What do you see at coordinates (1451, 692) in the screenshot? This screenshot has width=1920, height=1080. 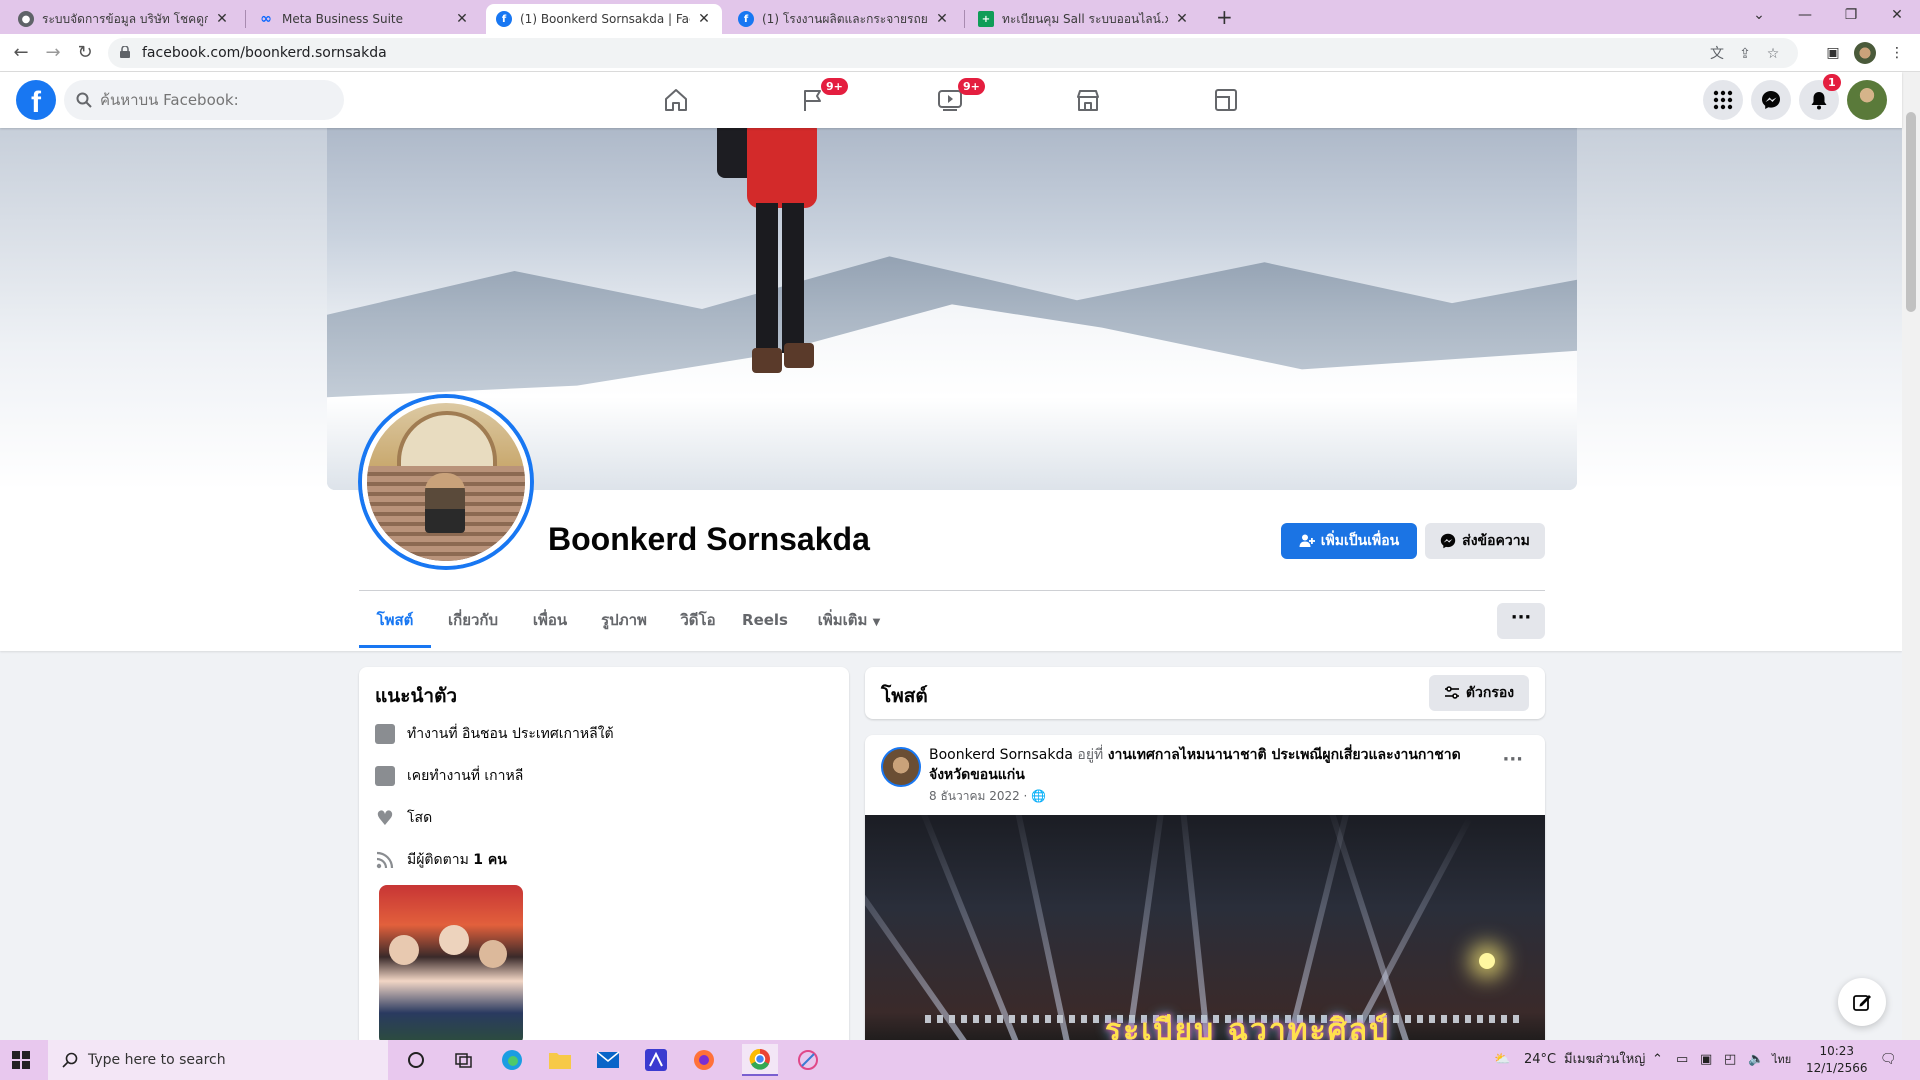 I see `filter-icon` at bounding box center [1451, 692].